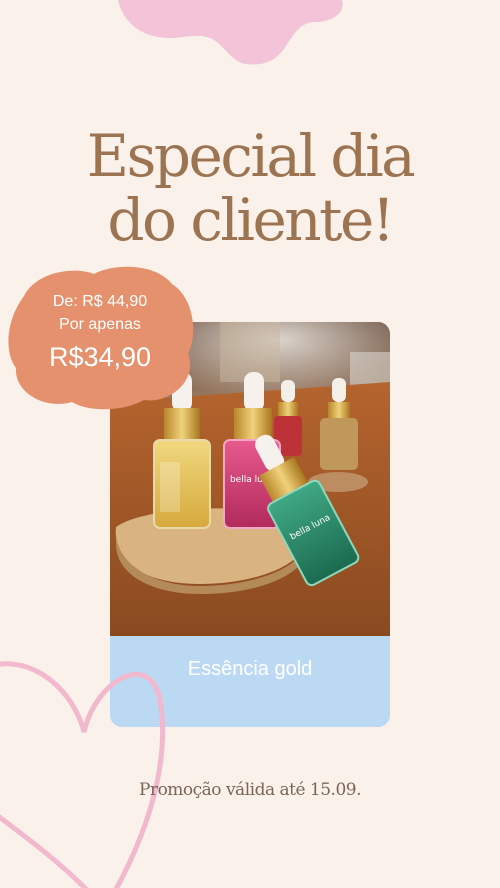  I want to click on title-line-1: Especial dia, so click(251, 156).